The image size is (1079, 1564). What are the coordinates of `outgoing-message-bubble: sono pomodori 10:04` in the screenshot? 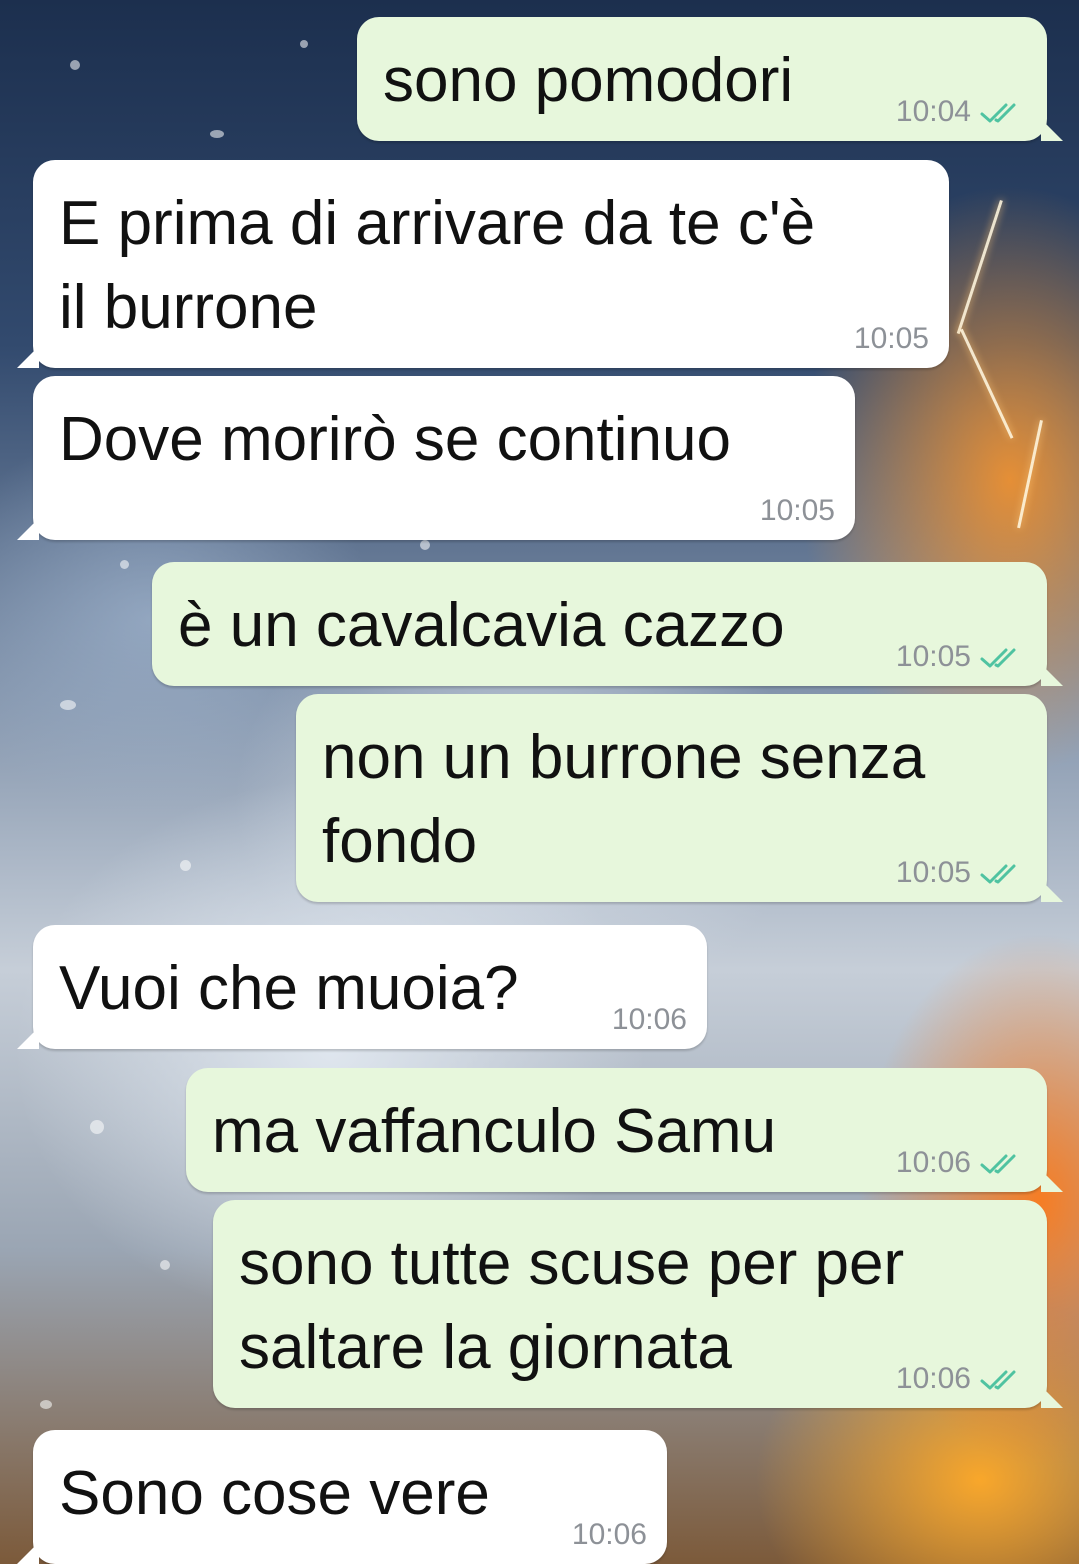 It's located at (710, 79).